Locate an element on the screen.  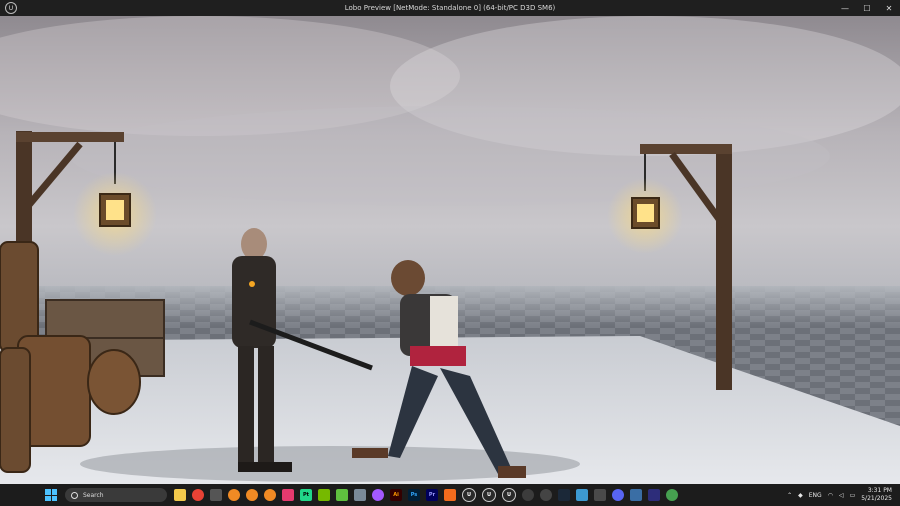
clock: 3:31 PM 5/21/2025 is located at coordinates (876, 495).